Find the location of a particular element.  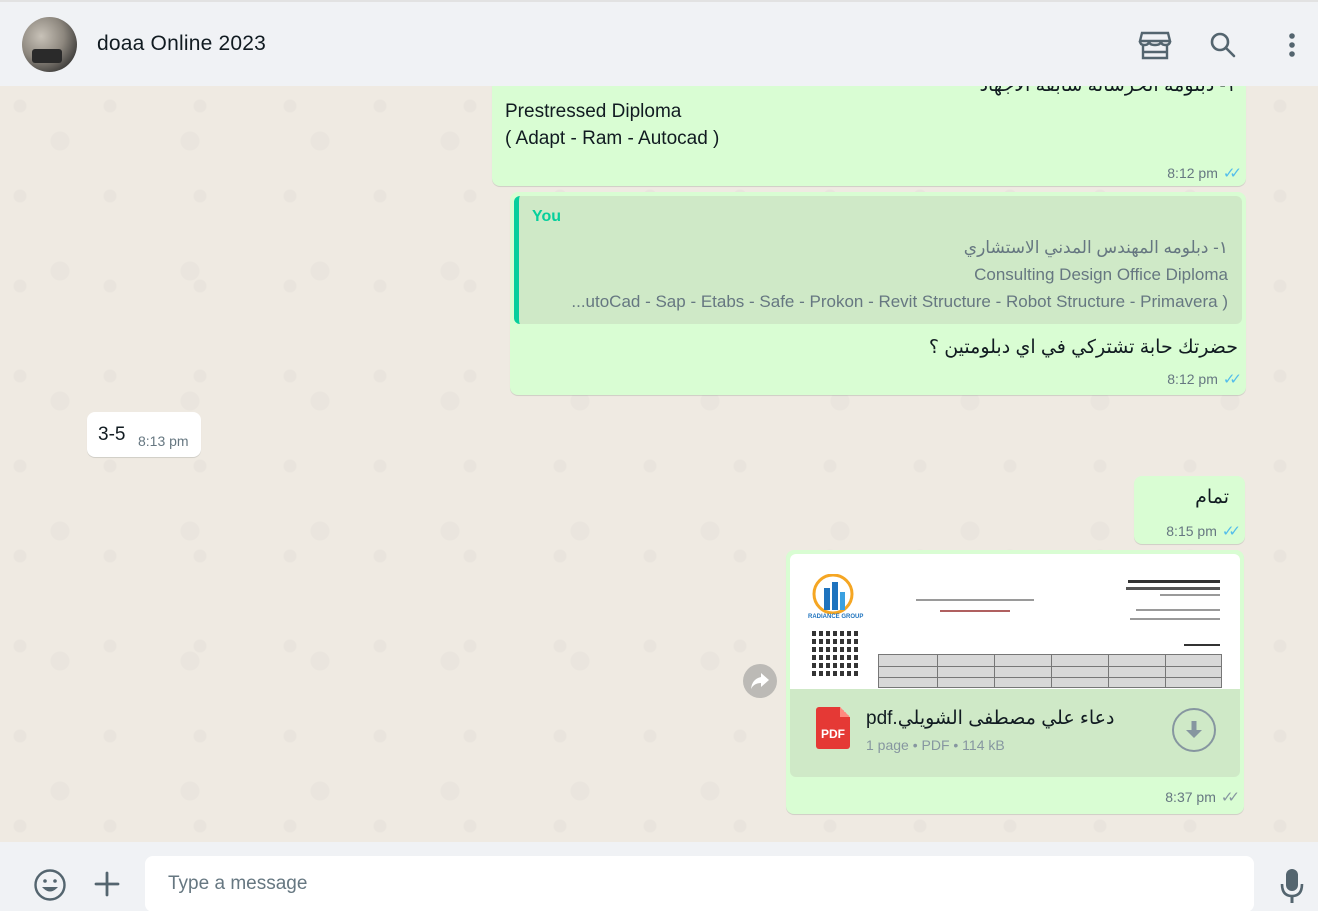

microphone-icon is located at coordinates (1292, 886).